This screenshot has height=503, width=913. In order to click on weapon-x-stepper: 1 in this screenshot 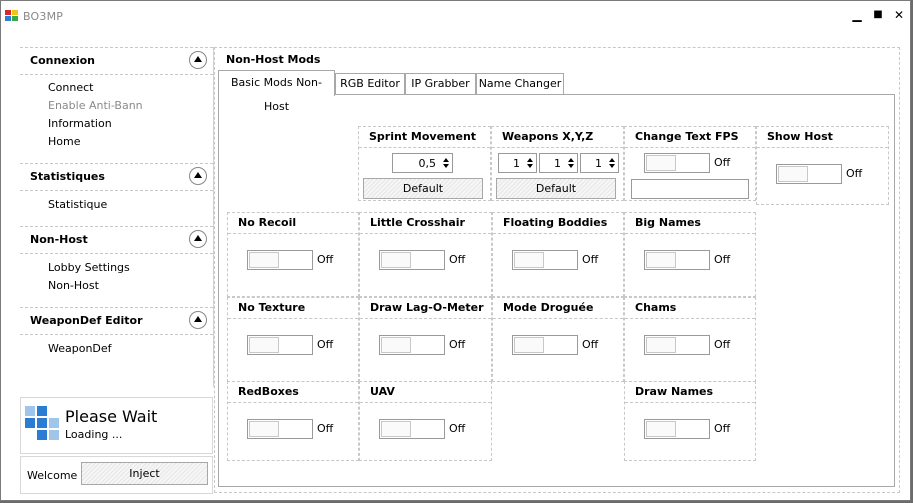, I will do `click(517, 163)`.